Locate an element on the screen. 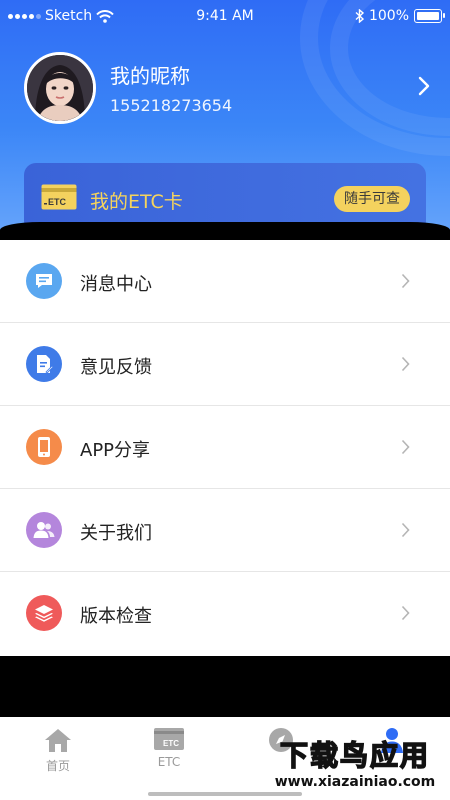 The image size is (450, 800). tab-label: ETC is located at coordinates (169, 762).